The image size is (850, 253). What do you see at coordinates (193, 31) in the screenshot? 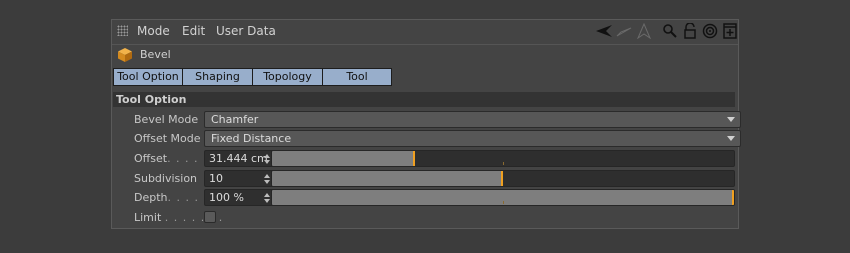
I see `menu-edit: Edit` at bounding box center [193, 31].